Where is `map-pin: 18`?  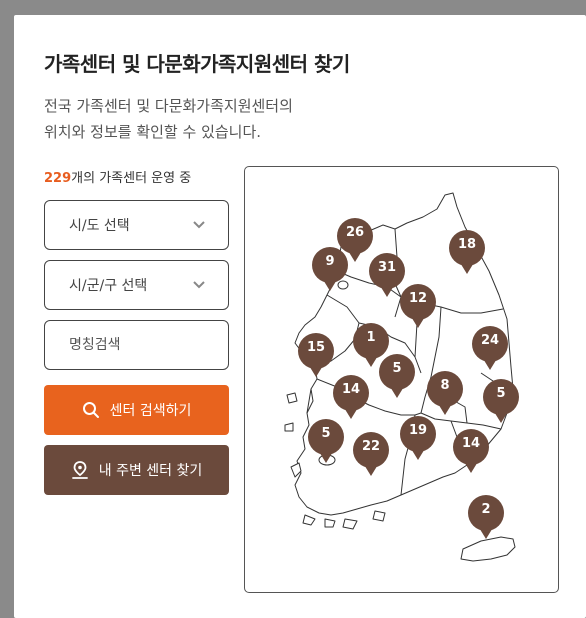 map-pin: 18 is located at coordinates (467, 252).